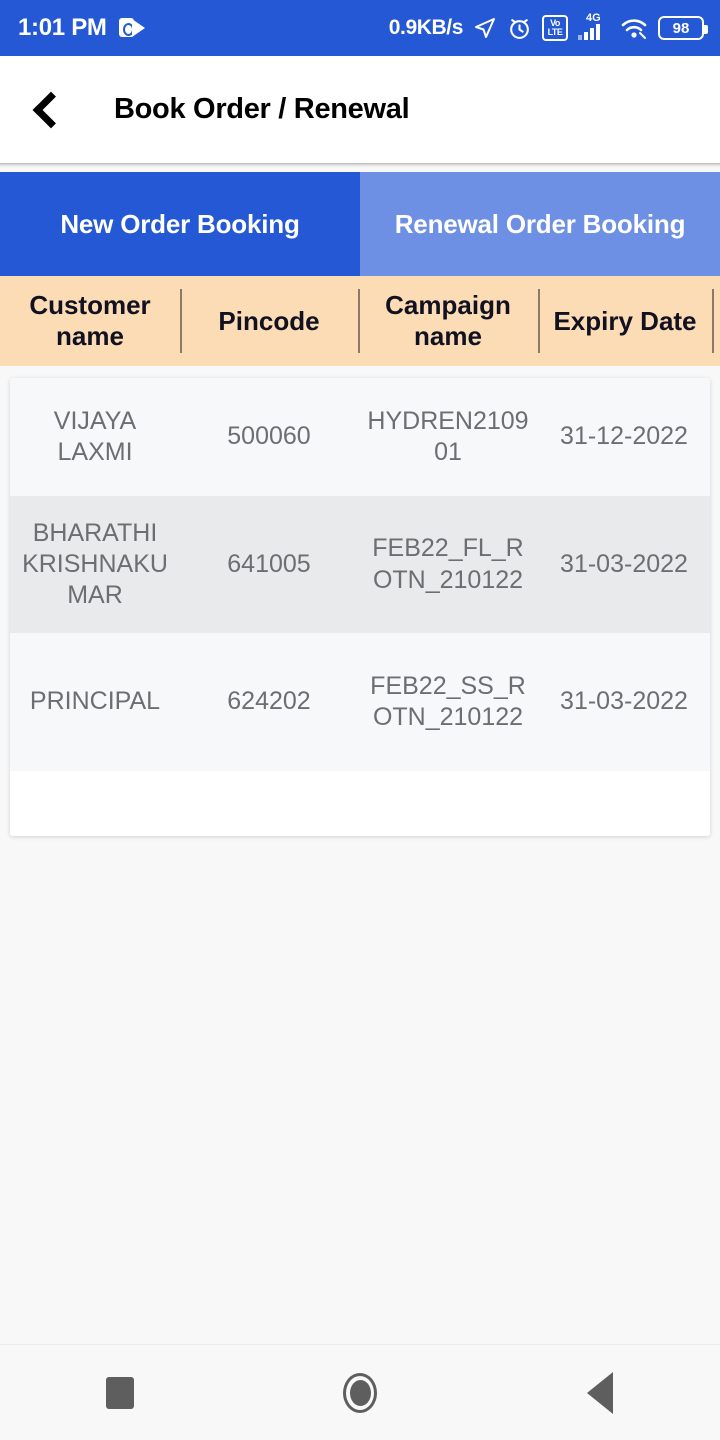 The image size is (720, 1440). Describe the element at coordinates (448, 701) in the screenshot. I see `cell-campaign-name: FEB22_SS_ROTN_210122` at that location.